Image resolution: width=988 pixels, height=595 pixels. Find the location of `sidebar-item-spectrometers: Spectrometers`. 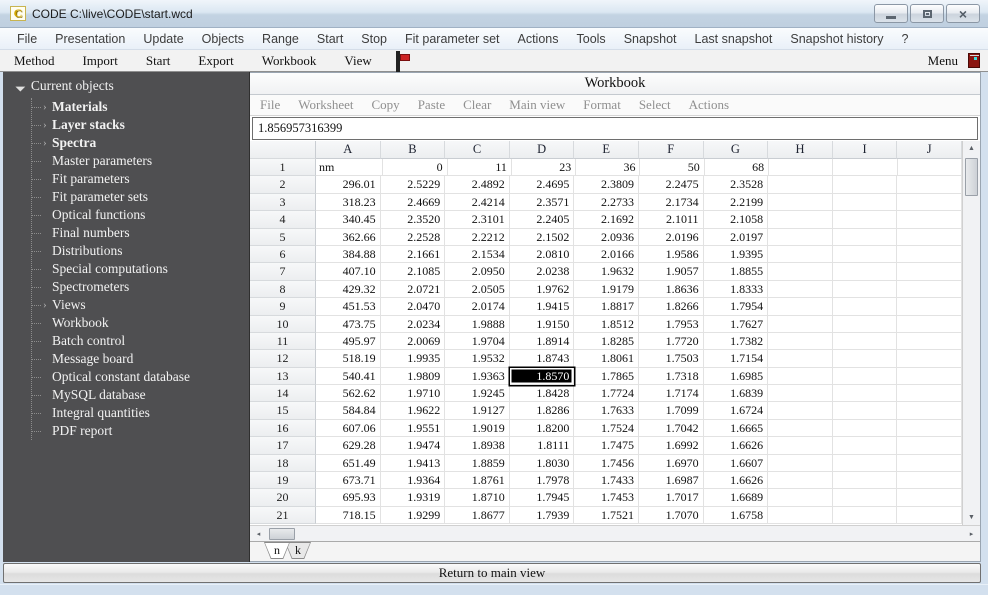

sidebar-item-spectrometers: Spectrometers is located at coordinates (140, 287).